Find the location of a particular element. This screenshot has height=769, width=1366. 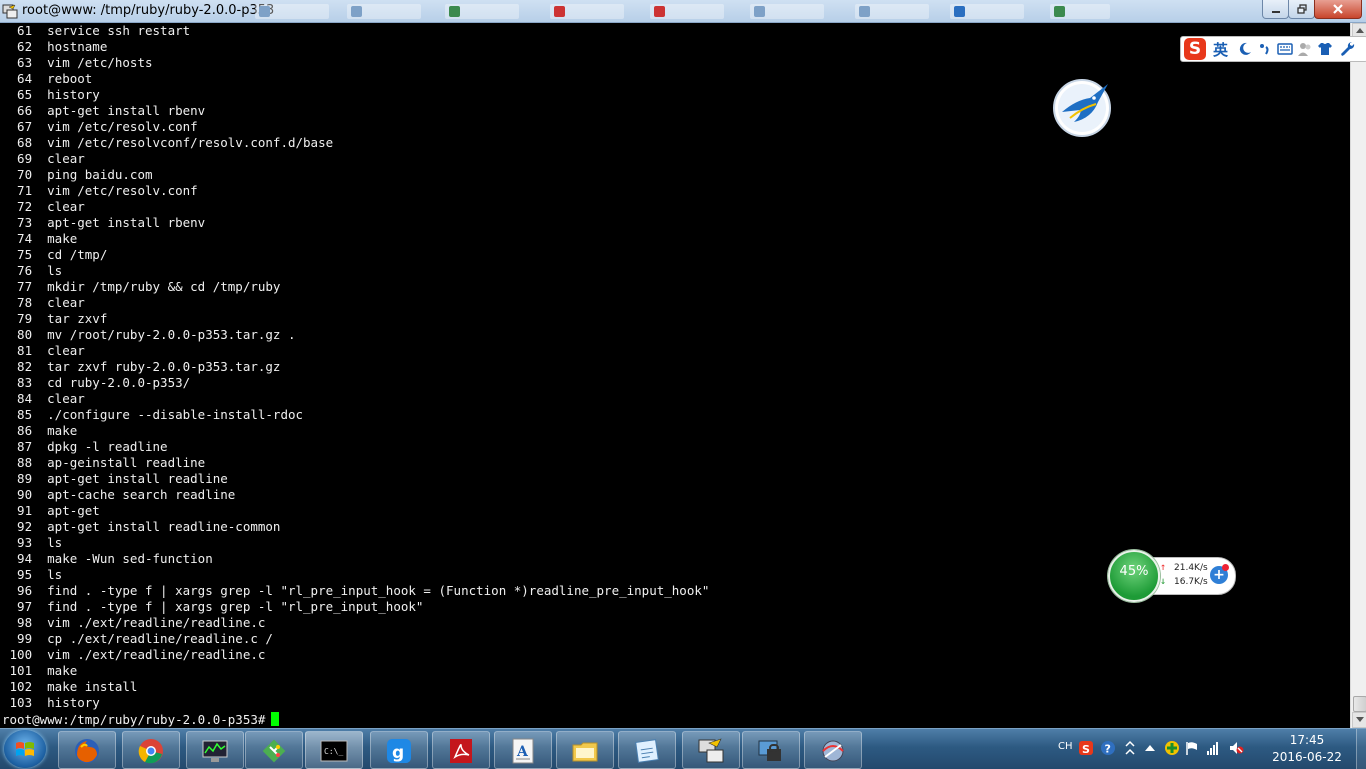

terminal-line: 74 make is located at coordinates (47, 238).